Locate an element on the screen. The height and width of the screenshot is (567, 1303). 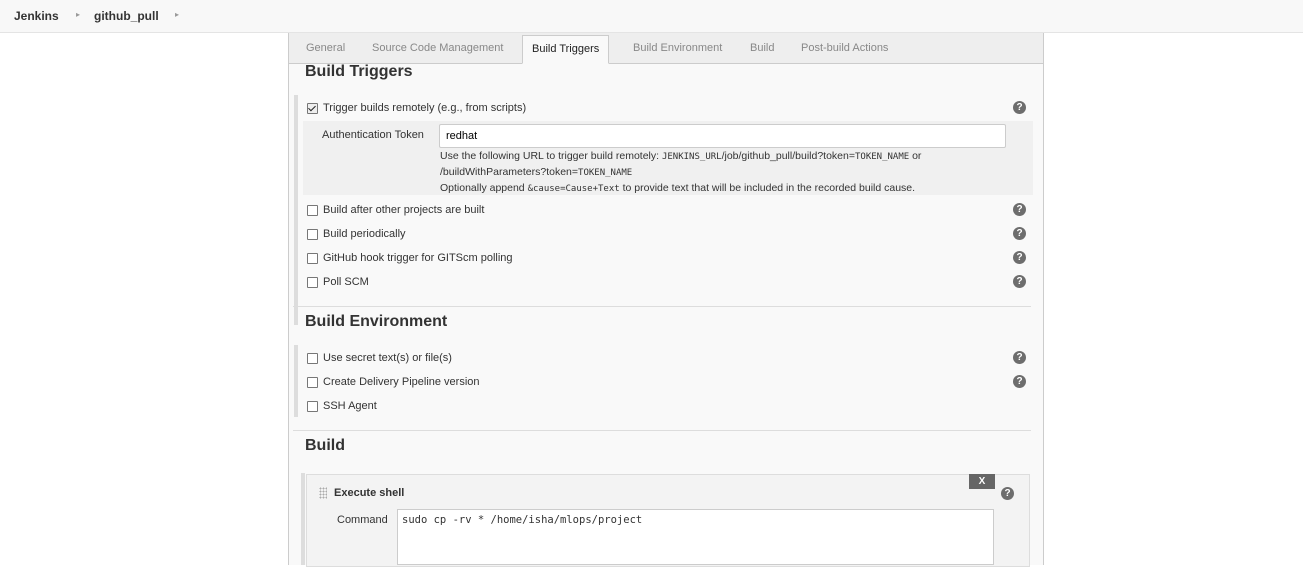
build-after-other-projects-checkbox is located at coordinates (312, 210).